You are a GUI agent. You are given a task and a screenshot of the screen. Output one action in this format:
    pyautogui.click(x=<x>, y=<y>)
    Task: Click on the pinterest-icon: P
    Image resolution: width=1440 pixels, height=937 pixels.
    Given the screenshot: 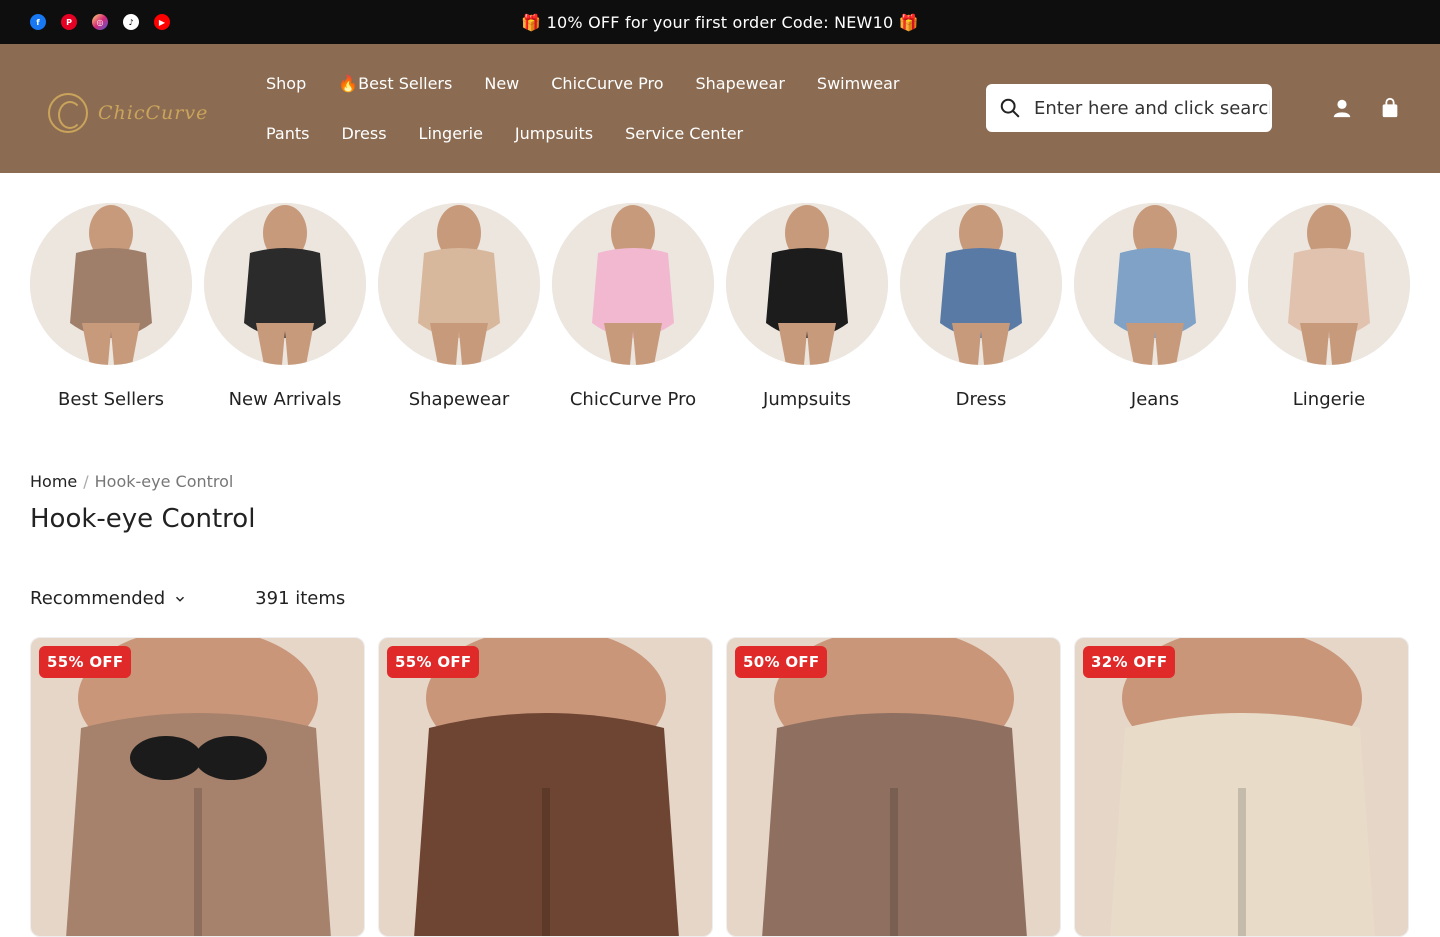 What is the action you would take?
    pyautogui.click(x=69, y=22)
    